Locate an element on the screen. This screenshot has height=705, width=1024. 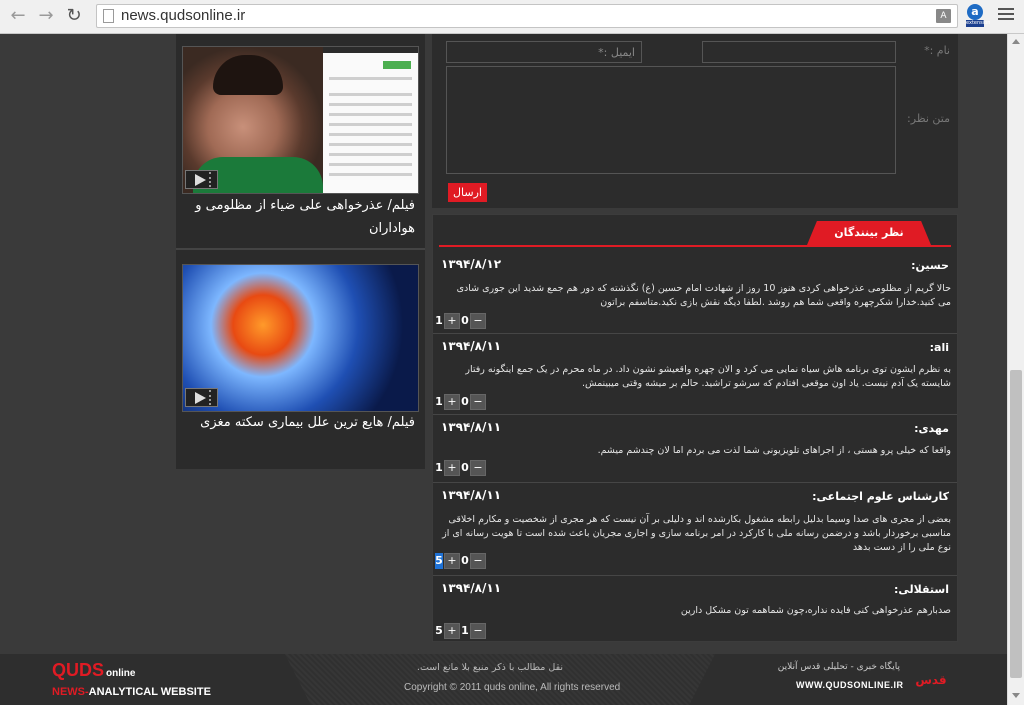
follow-badge is located at coordinates (397, 65).